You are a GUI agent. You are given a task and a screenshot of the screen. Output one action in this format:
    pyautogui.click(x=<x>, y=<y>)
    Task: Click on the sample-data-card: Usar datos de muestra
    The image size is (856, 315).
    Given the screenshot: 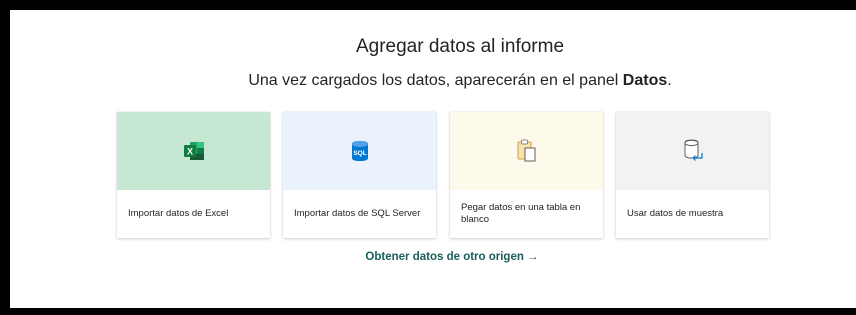 What is the action you would take?
    pyautogui.click(x=692, y=175)
    